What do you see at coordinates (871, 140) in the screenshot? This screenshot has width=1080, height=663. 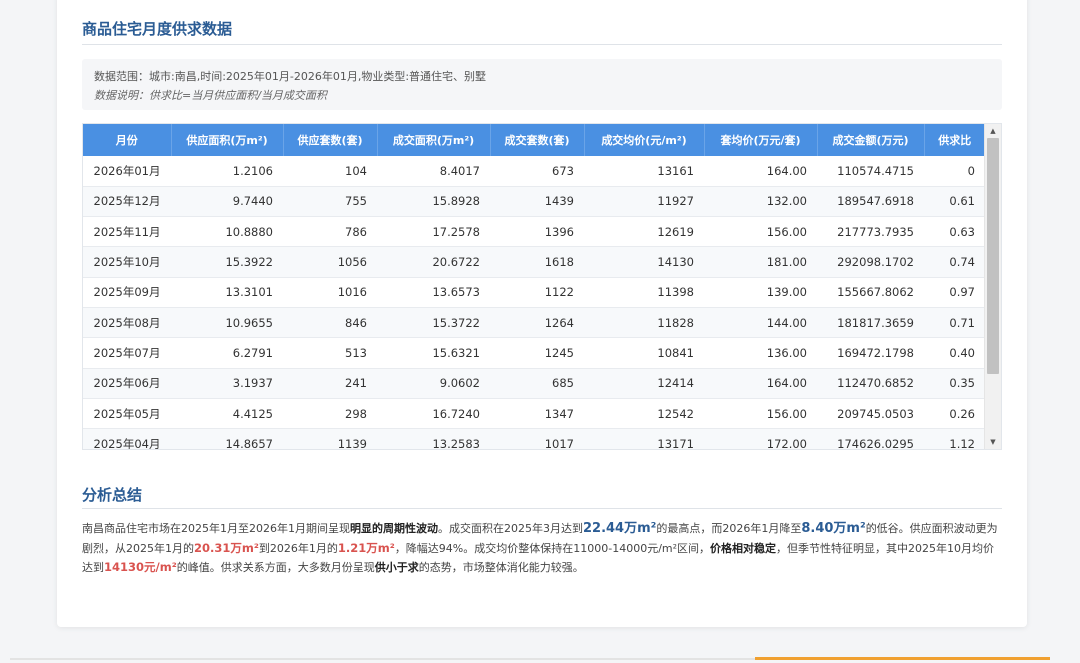 I see `header-deal-amount: 成交金额(万元)` at bounding box center [871, 140].